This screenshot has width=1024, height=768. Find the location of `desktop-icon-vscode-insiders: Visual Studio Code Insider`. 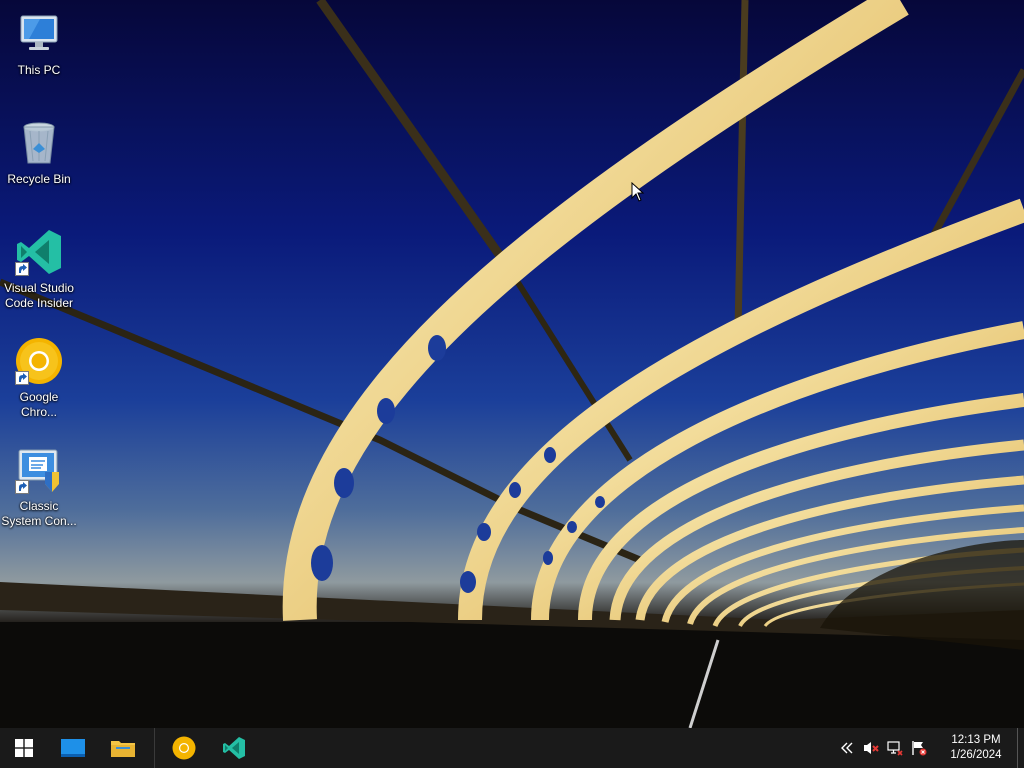

desktop-icon-vscode-insiders: Visual Studio Code Insider is located at coordinates (39, 272).